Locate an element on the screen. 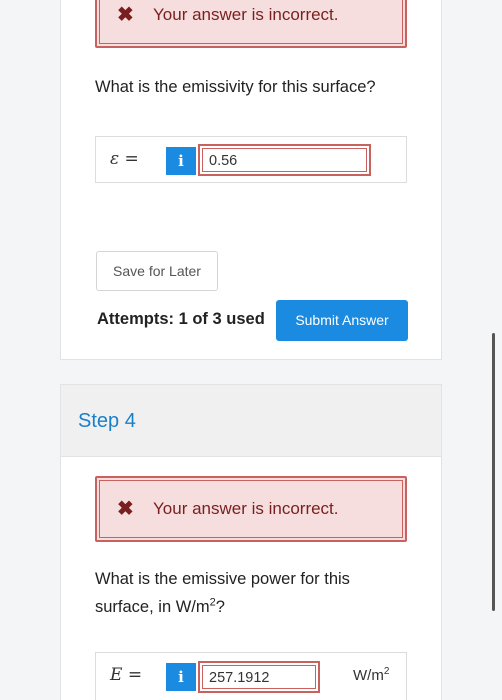 This screenshot has height=700, width=502. unit-label: W/m2 is located at coordinates (371, 675).